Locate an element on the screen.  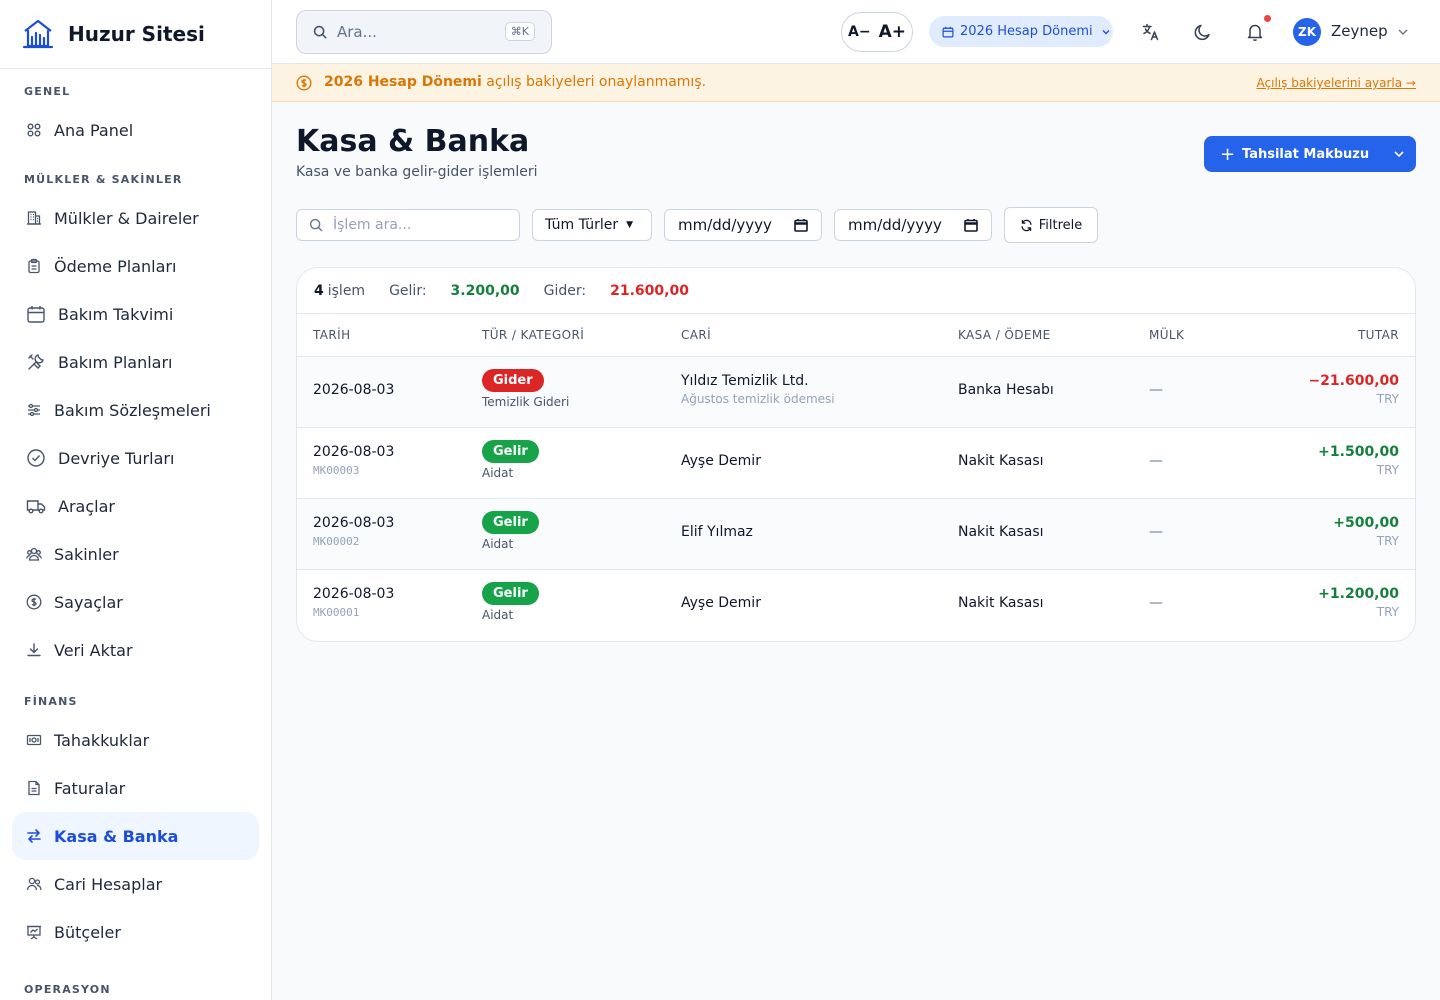
nav-section-genel: GENEL is located at coordinates (47, 91).